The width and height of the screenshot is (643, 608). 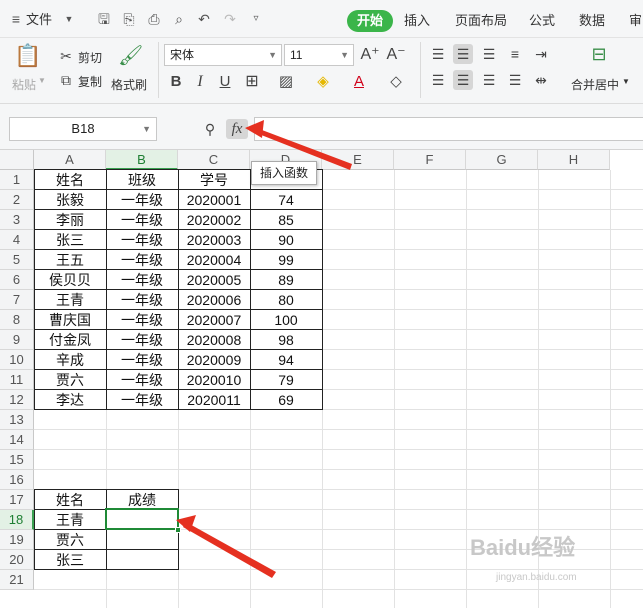 What do you see at coordinates (286, 260) in the screenshot?
I see `score-table-cell: 99` at bounding box center [286, 260].